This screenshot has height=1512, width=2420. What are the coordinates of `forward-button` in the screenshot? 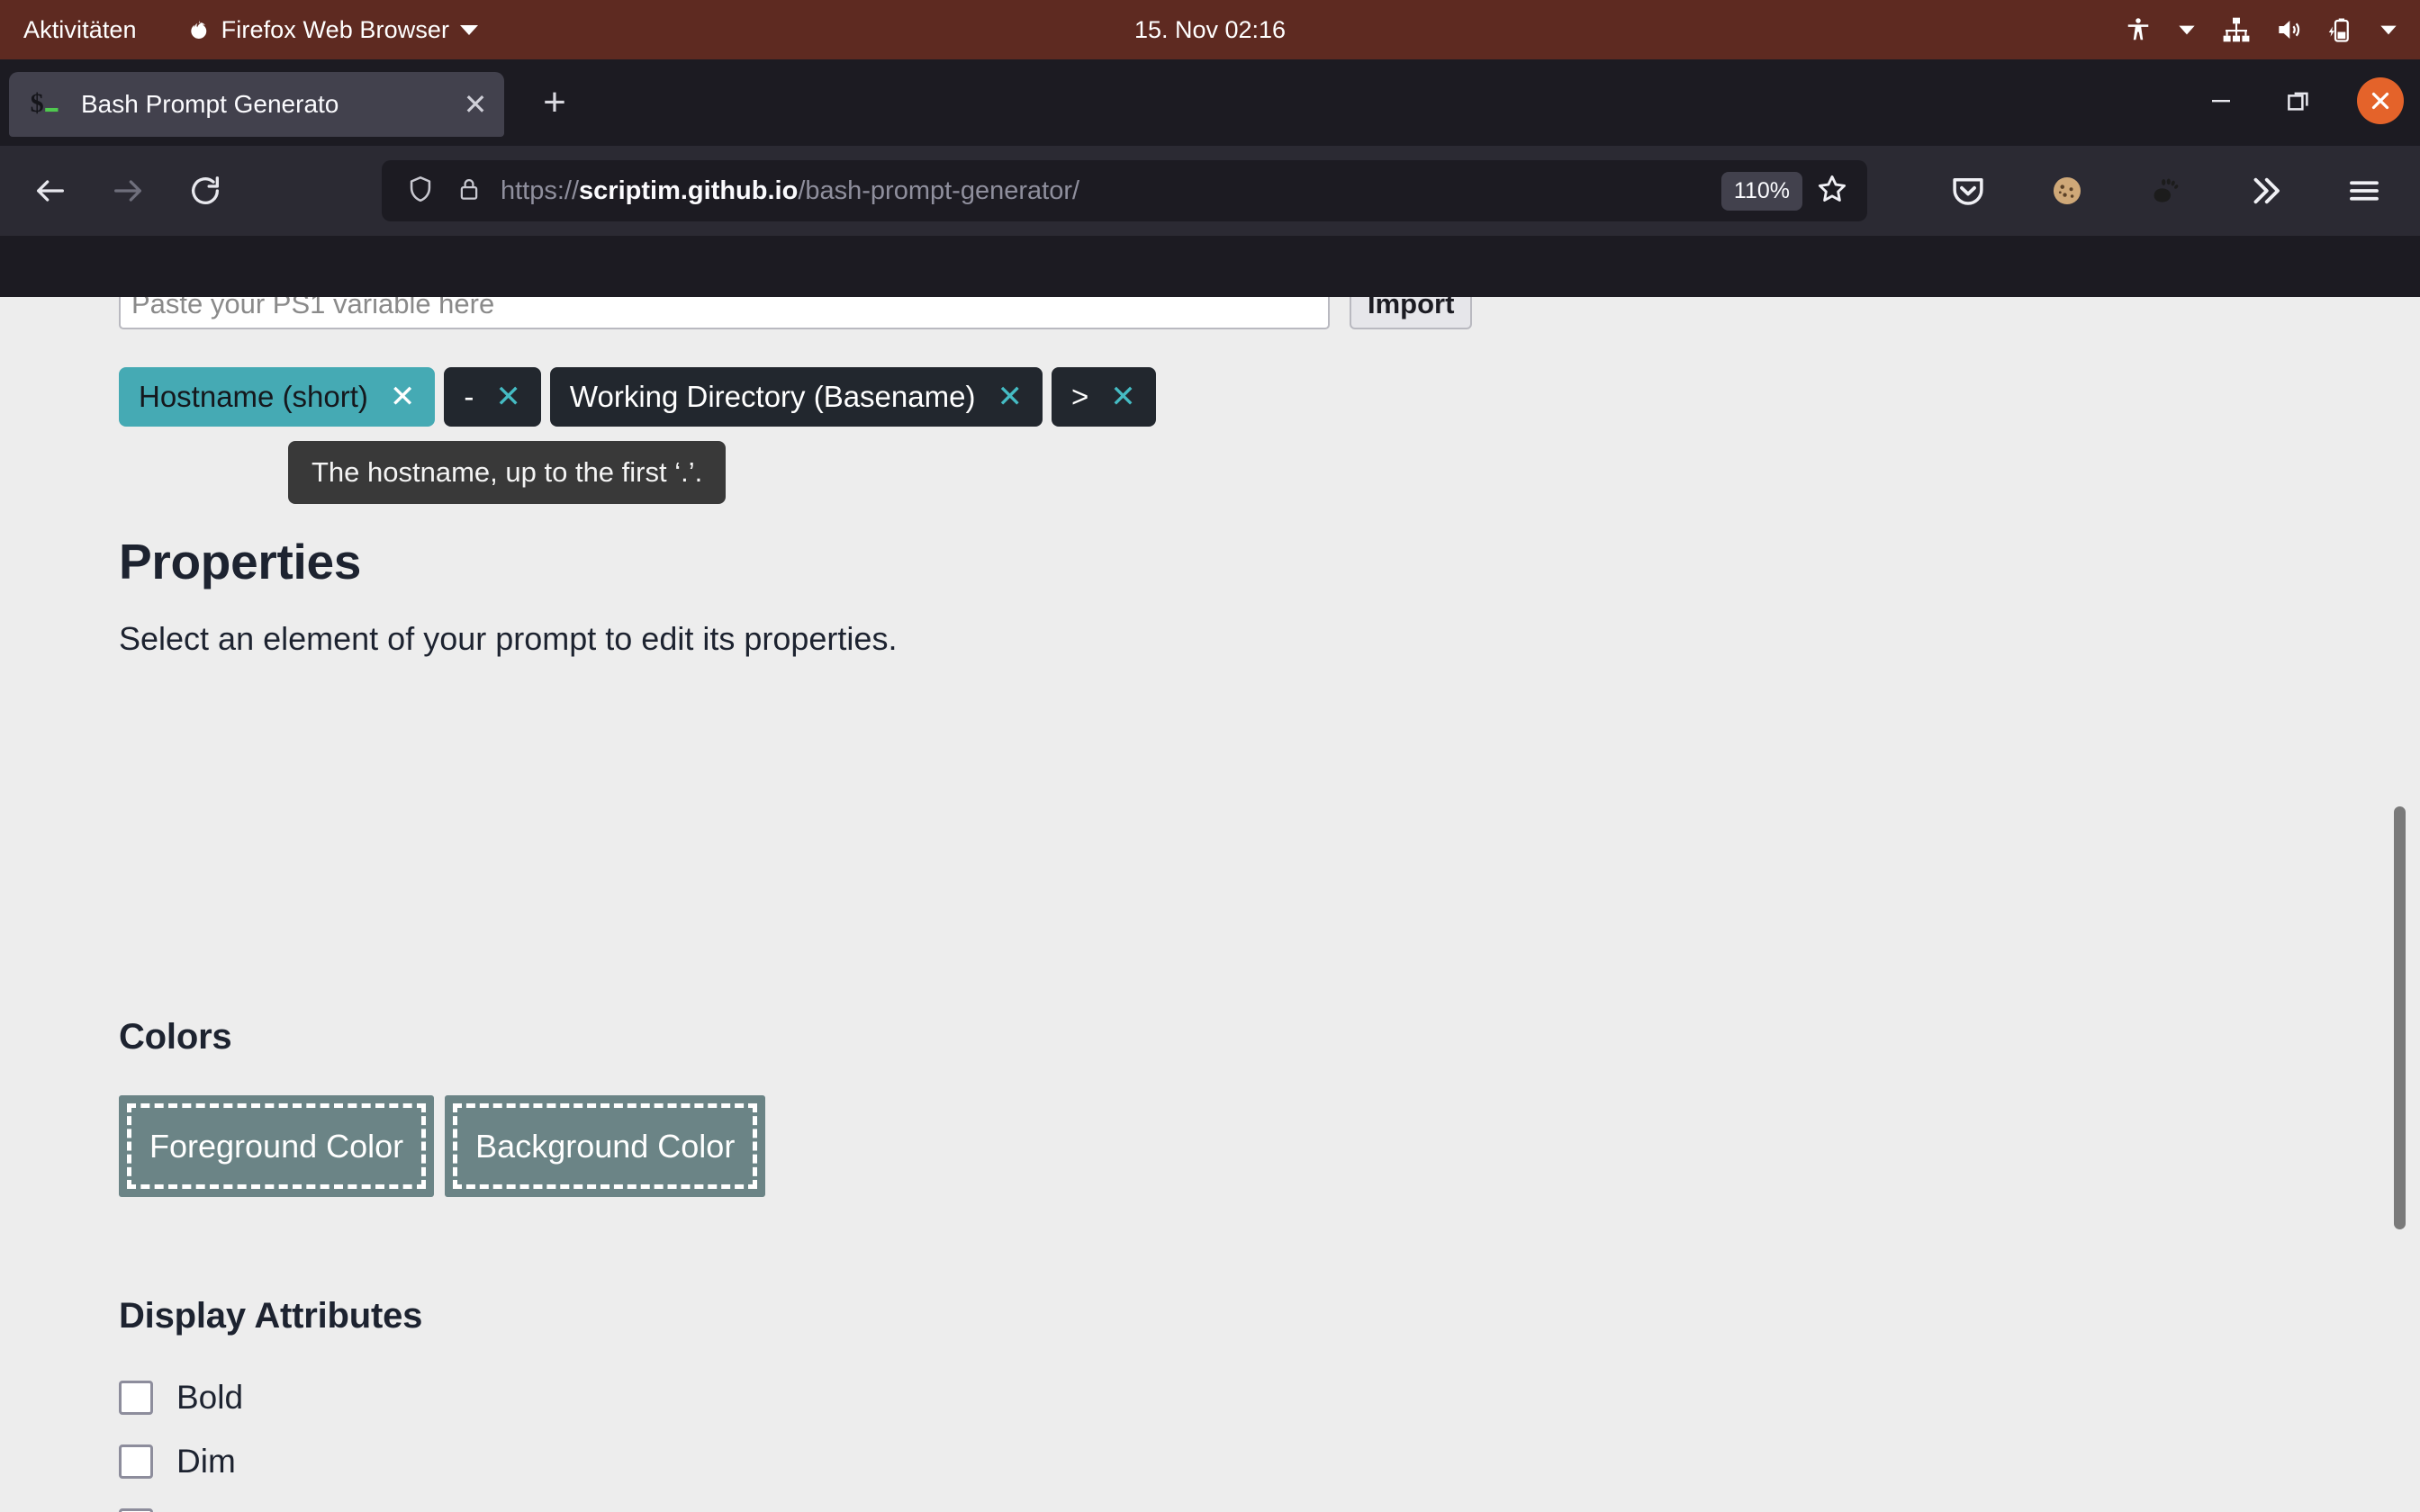 It's located at (128, 191).